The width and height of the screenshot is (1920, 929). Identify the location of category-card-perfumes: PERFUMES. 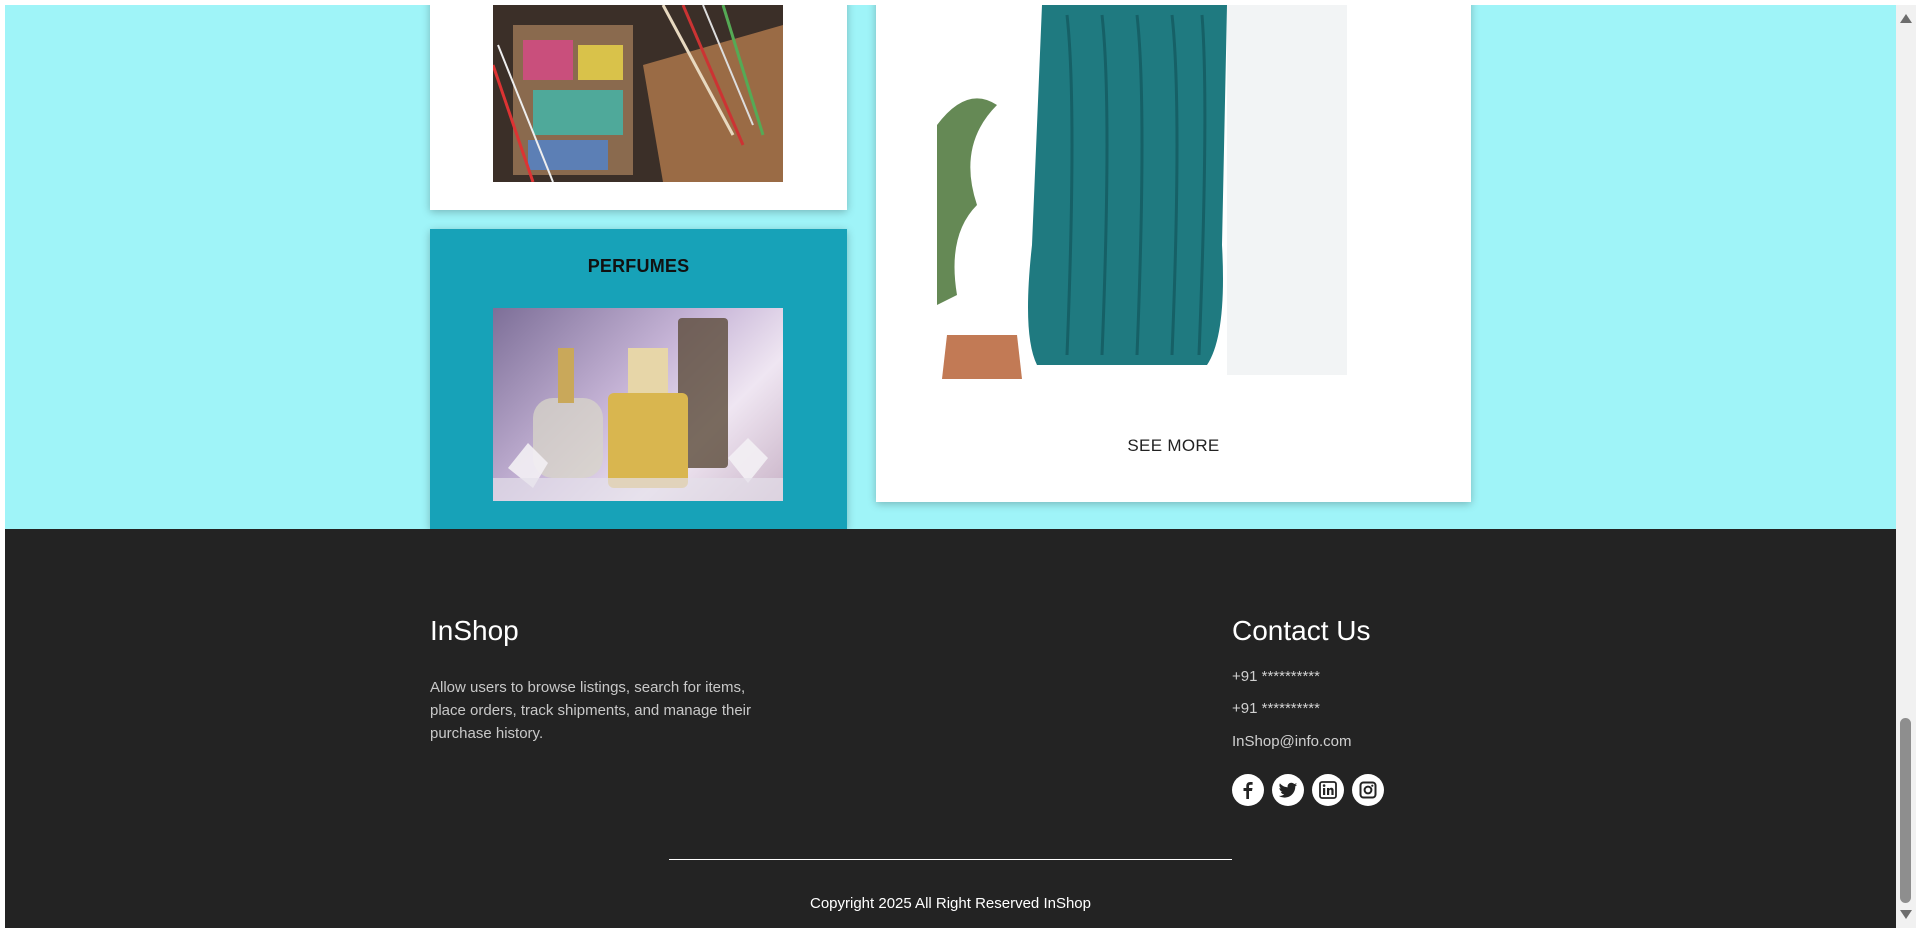
(638, 379).